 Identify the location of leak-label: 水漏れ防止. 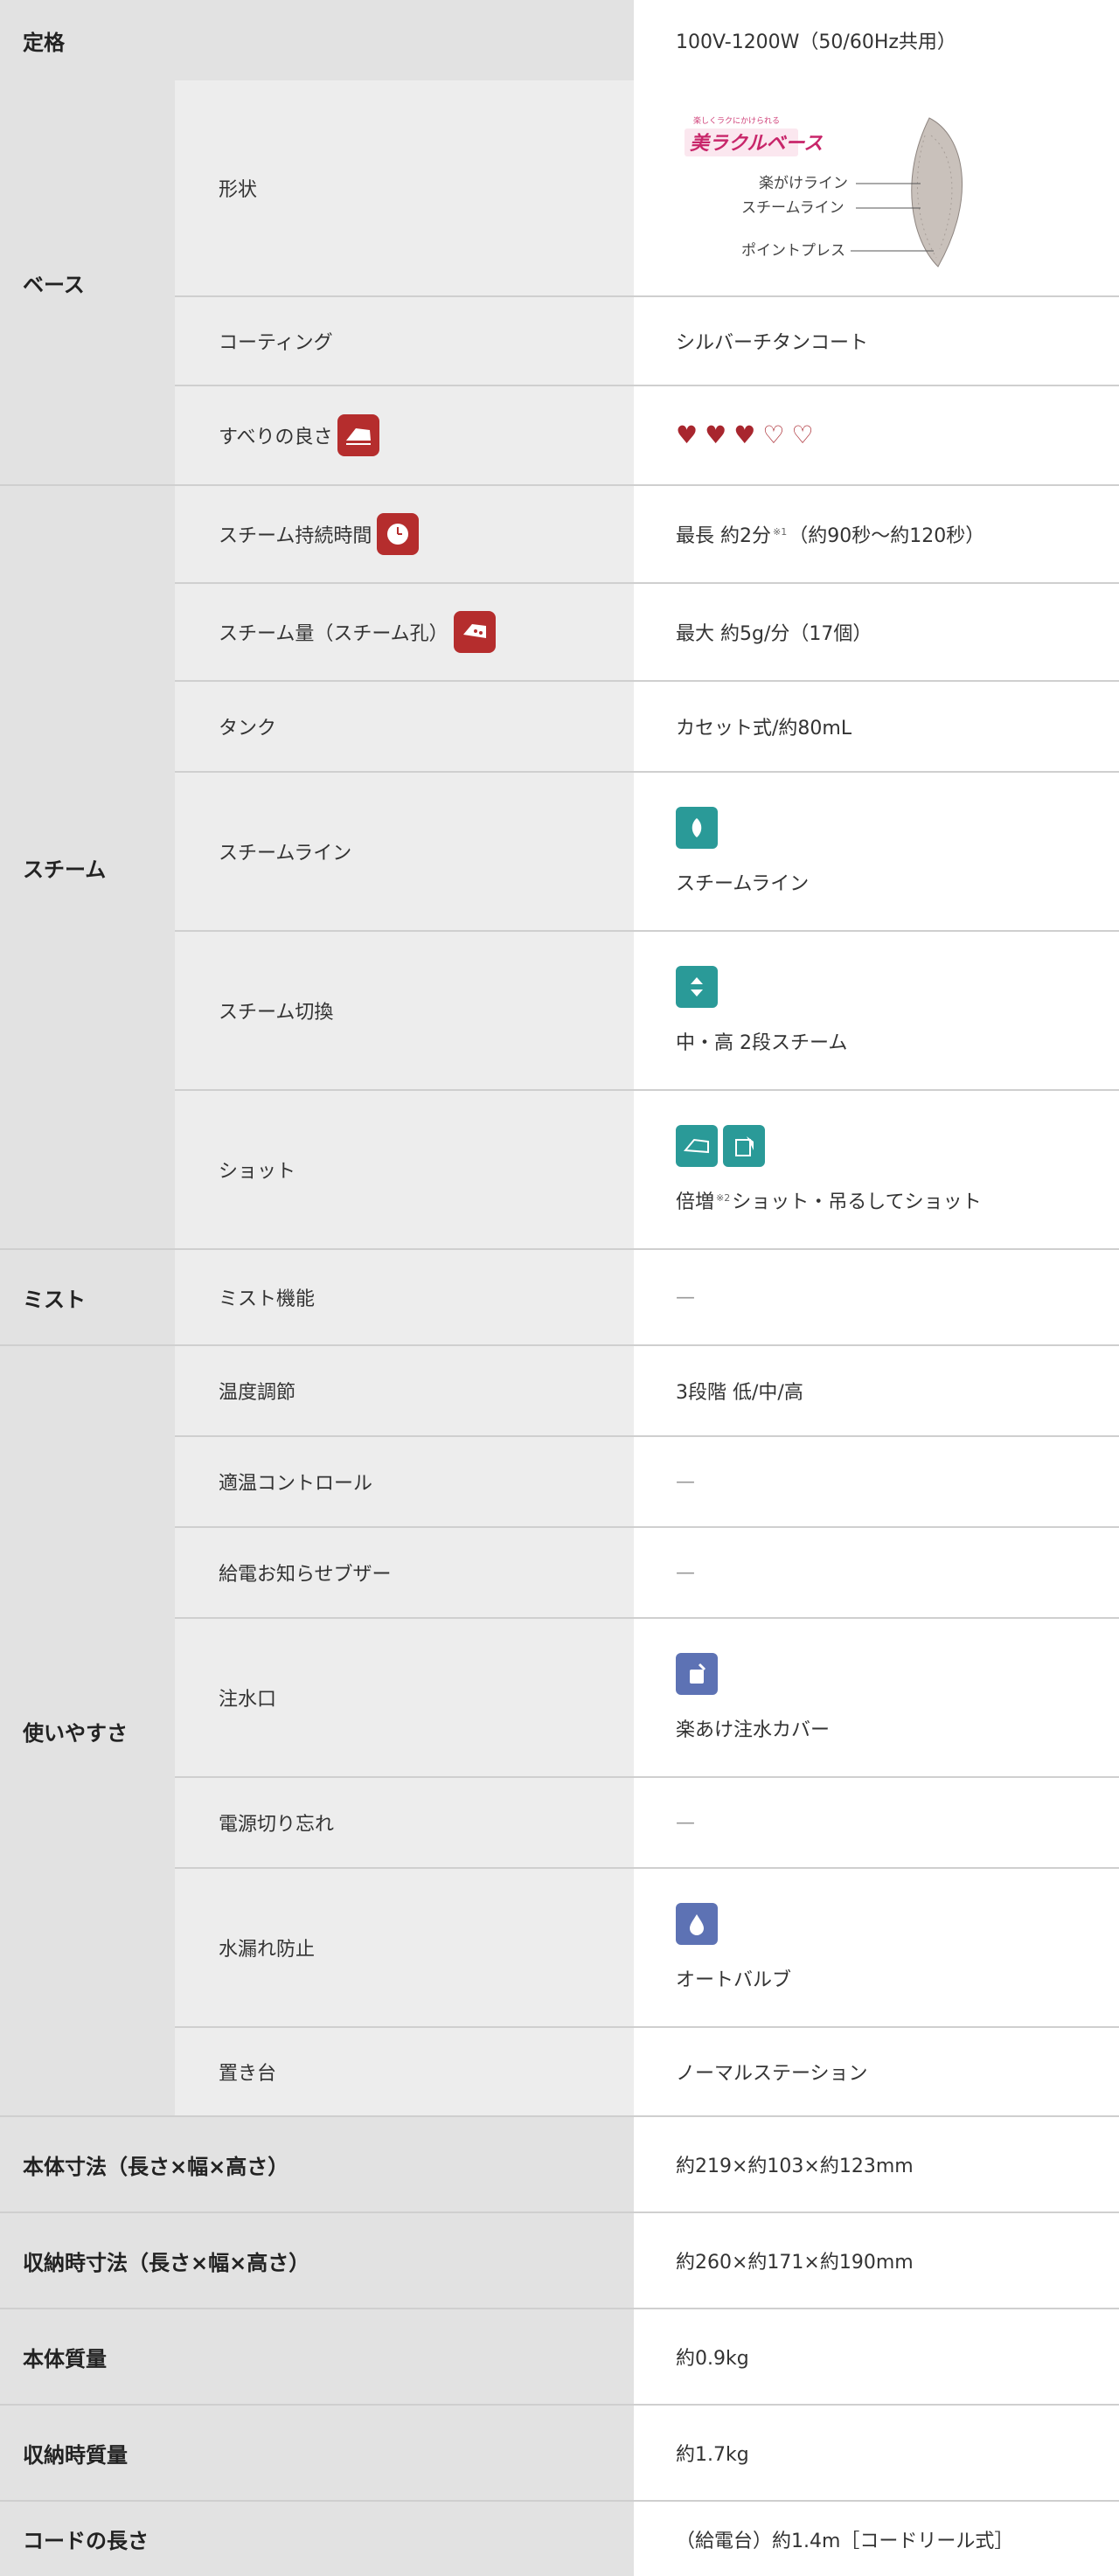
(404, 1948).